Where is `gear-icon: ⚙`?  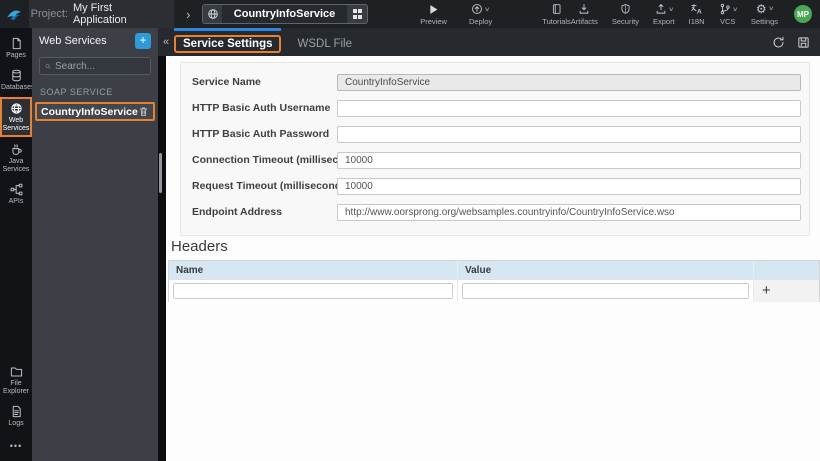
gear-icon: ⚙ is located at coordinates (761, 9).